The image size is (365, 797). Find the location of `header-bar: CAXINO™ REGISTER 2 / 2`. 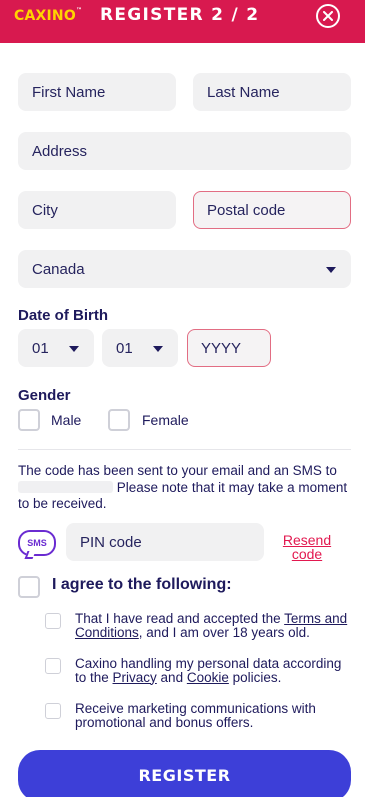

header-bar: CAXINO™ REGISTER 2 / 2 is located at coordinates (182, 21).